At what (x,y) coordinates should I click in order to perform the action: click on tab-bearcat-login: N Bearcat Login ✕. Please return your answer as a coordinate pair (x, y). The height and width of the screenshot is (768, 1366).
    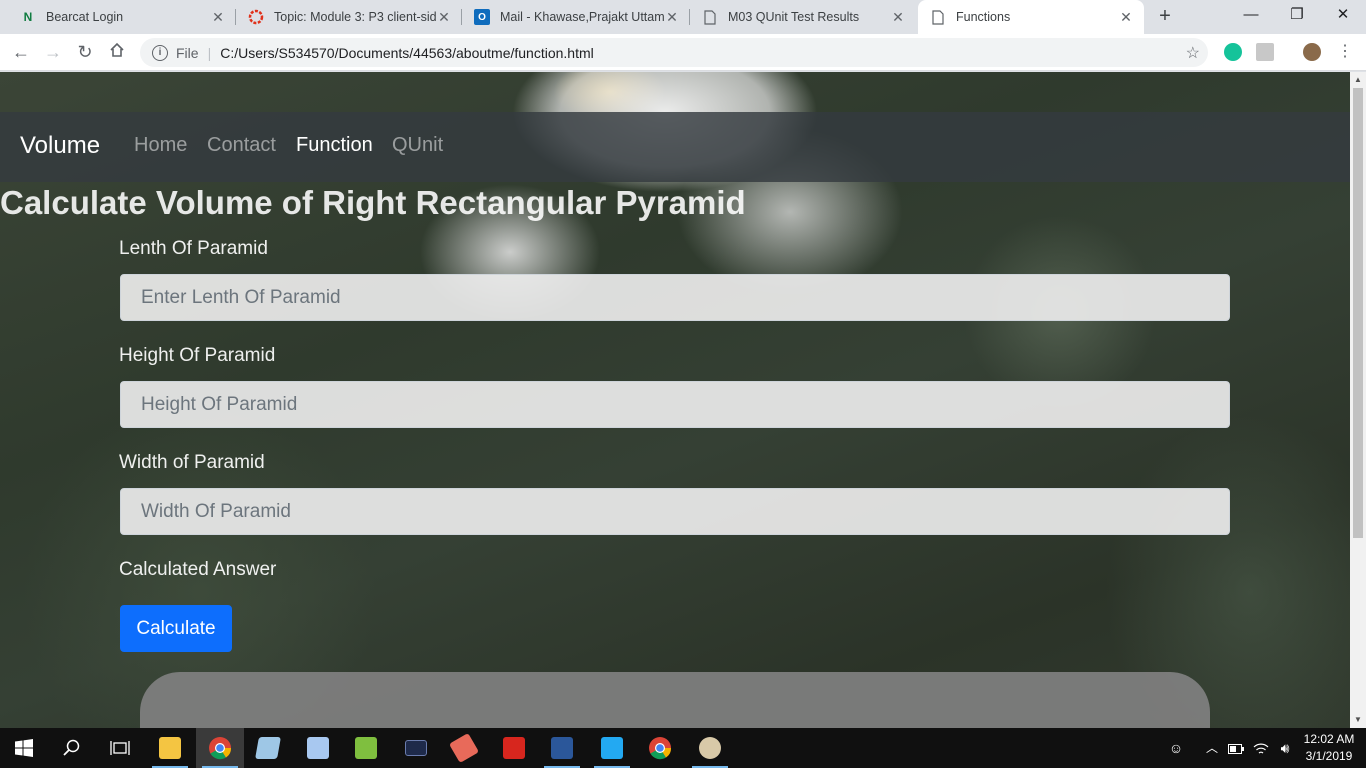
    Looking at the image, I should click on (122, 17).